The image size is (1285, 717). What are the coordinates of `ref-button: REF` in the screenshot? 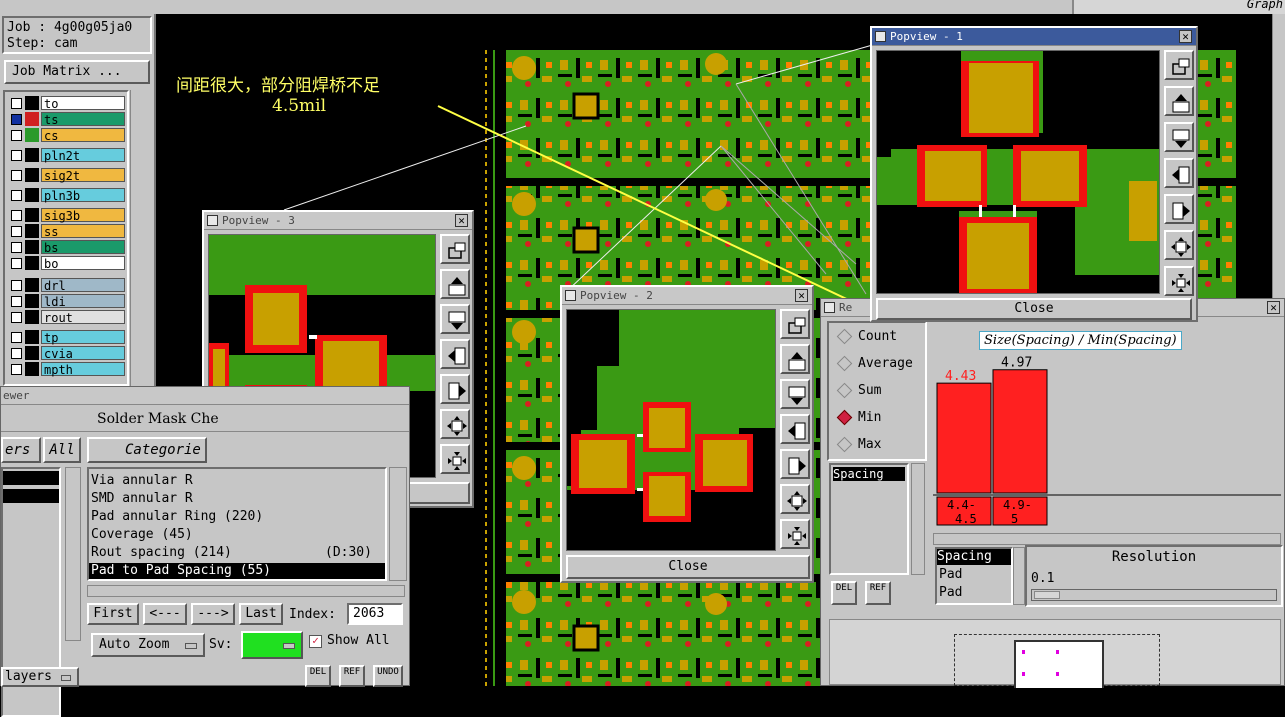 It's located at (352, 676).